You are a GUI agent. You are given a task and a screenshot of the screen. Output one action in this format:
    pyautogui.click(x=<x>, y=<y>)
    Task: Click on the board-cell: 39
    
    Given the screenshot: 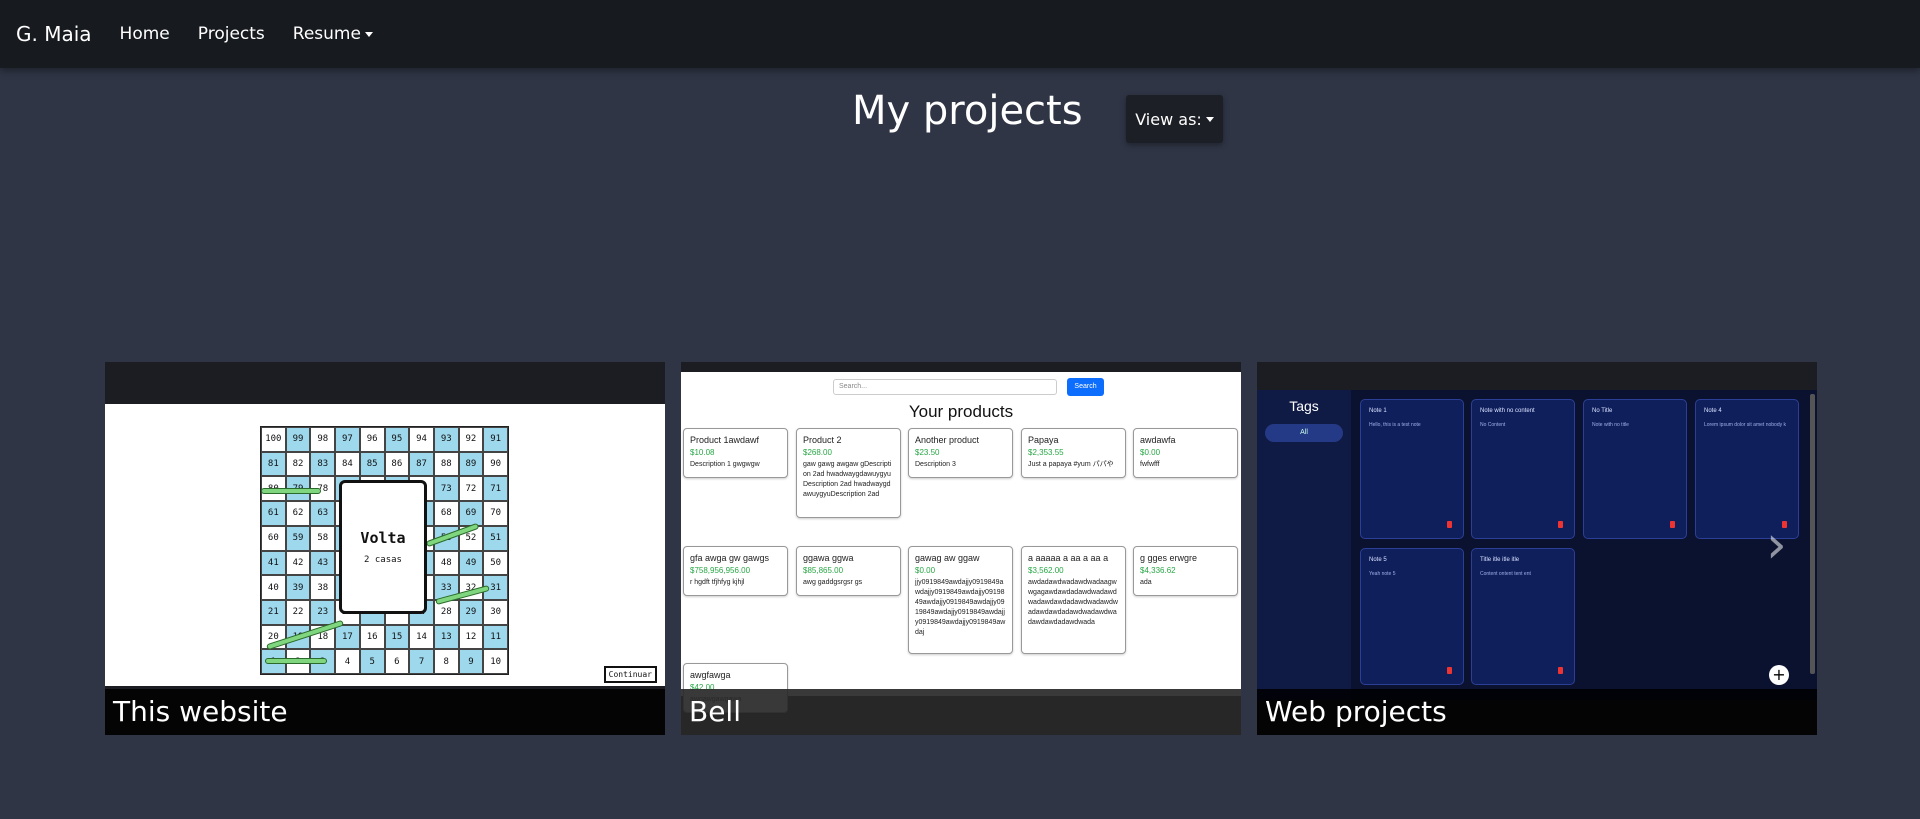 What is the action you would take?
    pyautogui.click(x=298, y=587)
    